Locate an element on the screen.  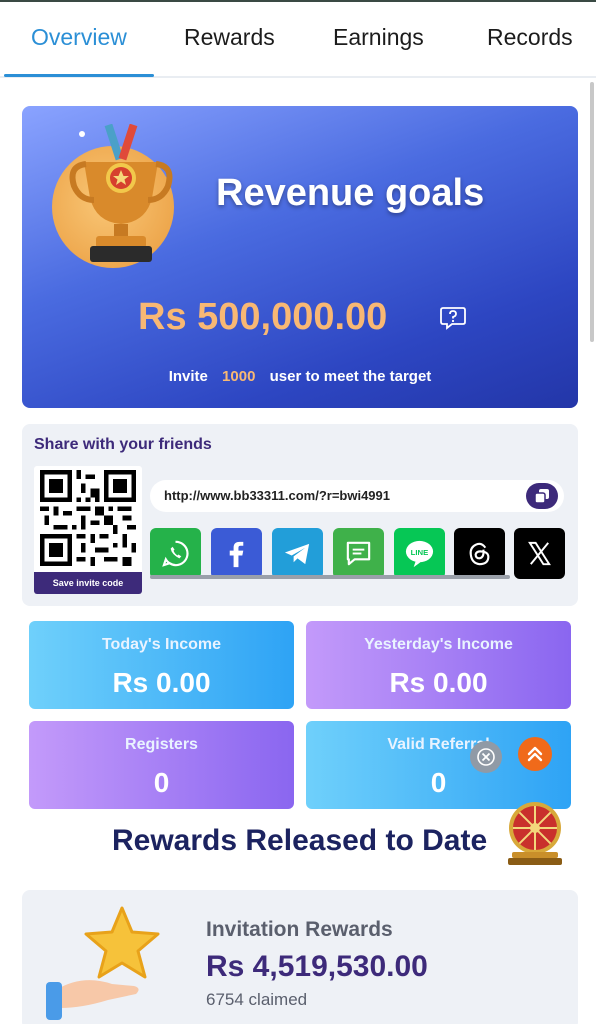
telegram-icon is located at coordinates (297, 554).